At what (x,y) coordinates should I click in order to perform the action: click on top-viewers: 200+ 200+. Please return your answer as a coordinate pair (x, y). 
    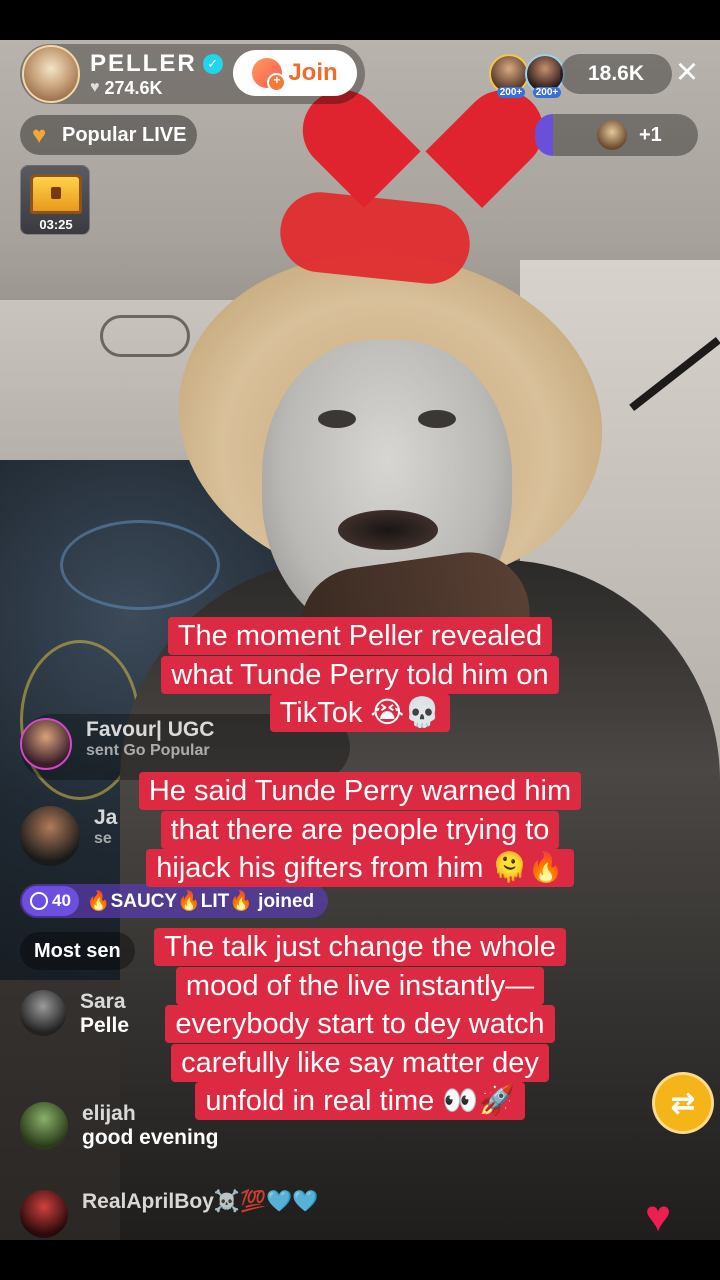
    Looking at the image, I should click on (527, 76).